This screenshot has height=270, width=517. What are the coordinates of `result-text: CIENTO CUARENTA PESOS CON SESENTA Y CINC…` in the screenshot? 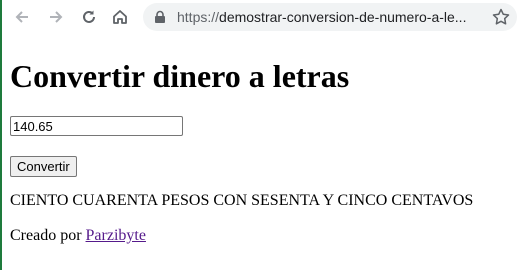 It's located at (242, 200).